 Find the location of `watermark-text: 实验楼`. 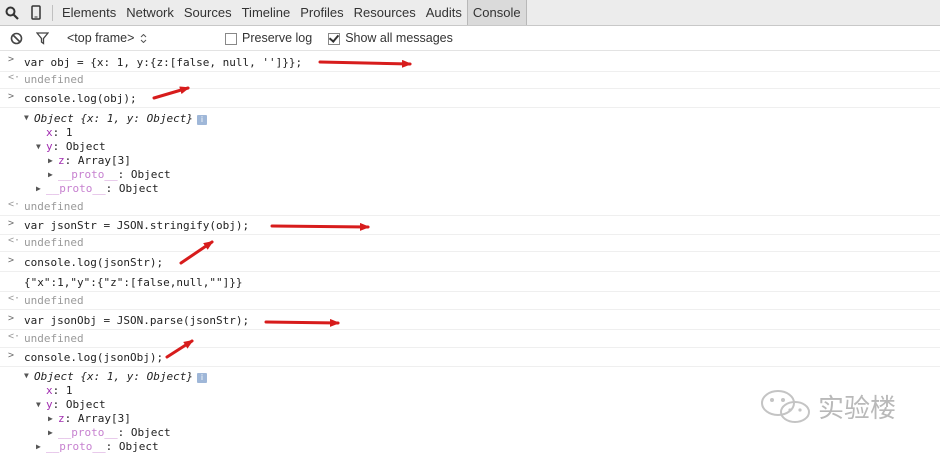

watermark-text: 实验楼 is located at coordinates (857, 409).